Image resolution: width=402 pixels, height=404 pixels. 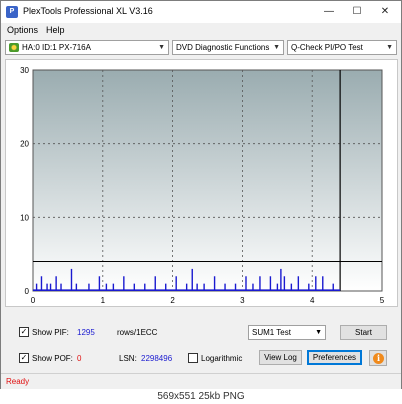 I want to click on x-tick-label: 4, so click(x=312, y=300).